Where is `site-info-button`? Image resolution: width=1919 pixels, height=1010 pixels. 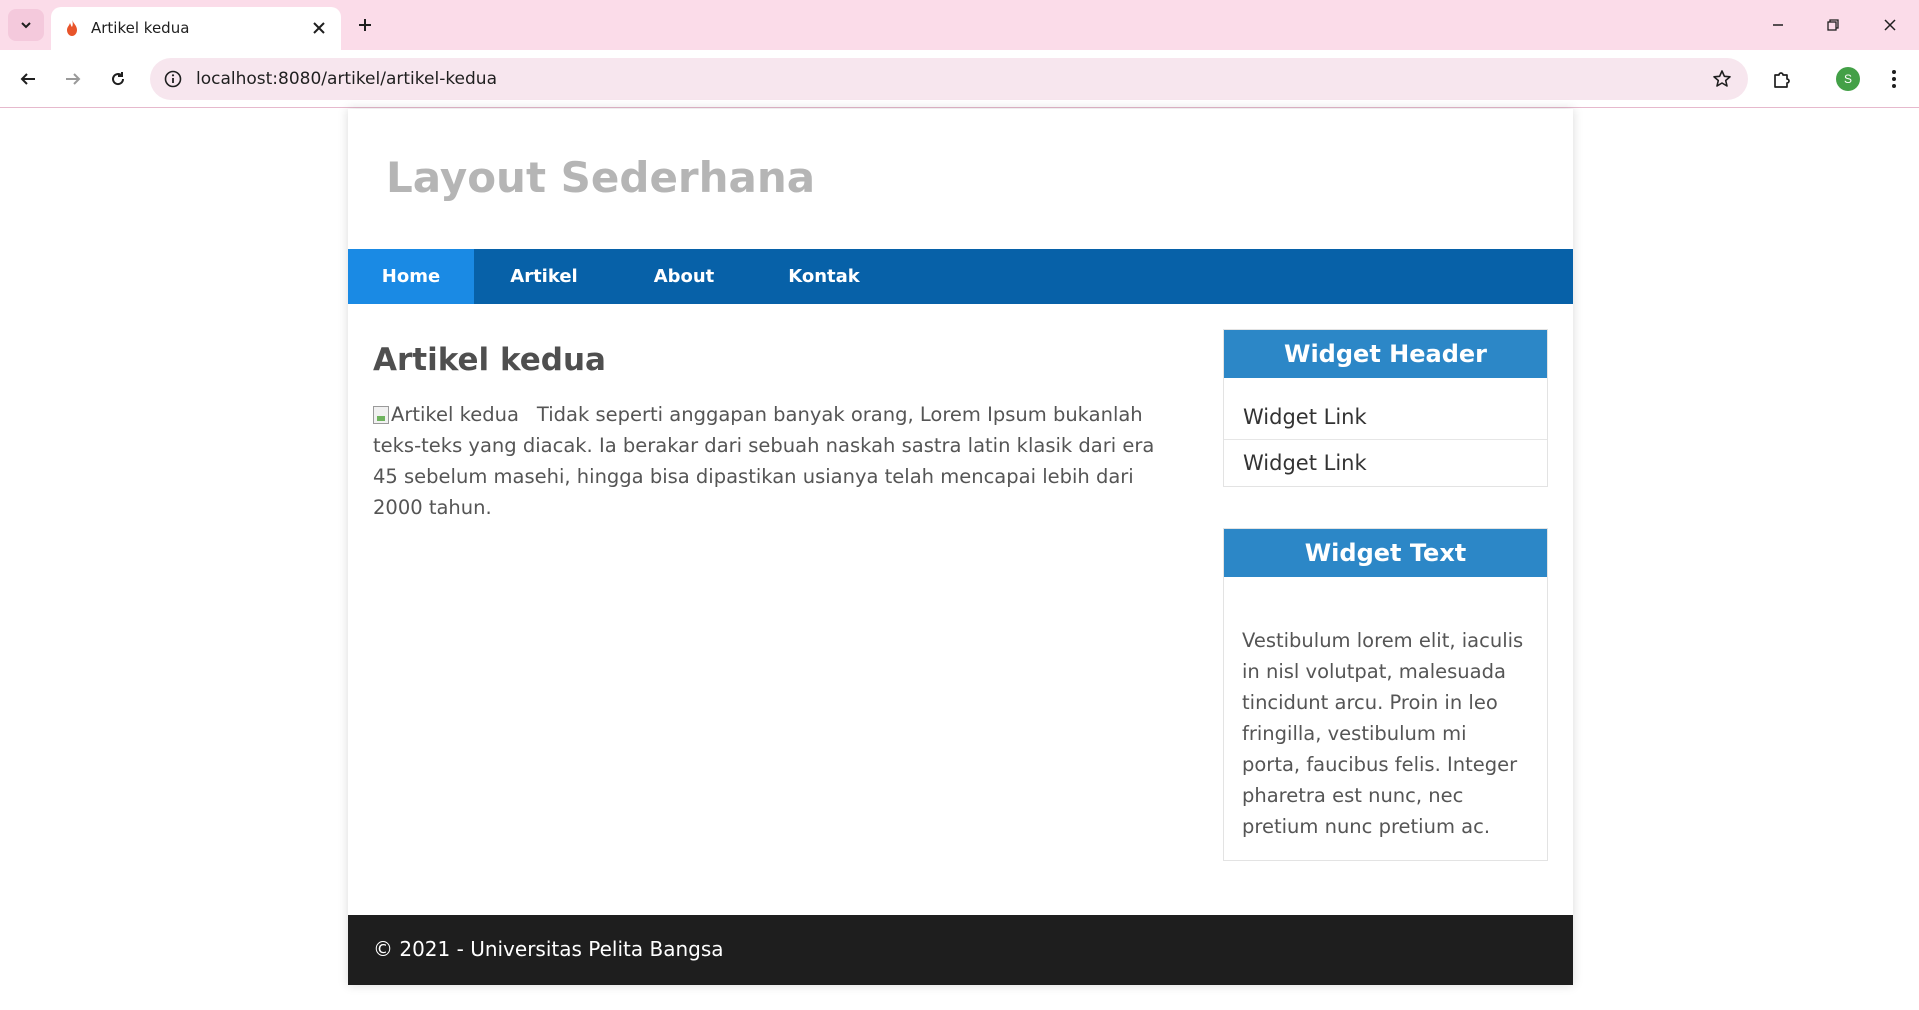
site-info-button is located at coordinates (173, 79).